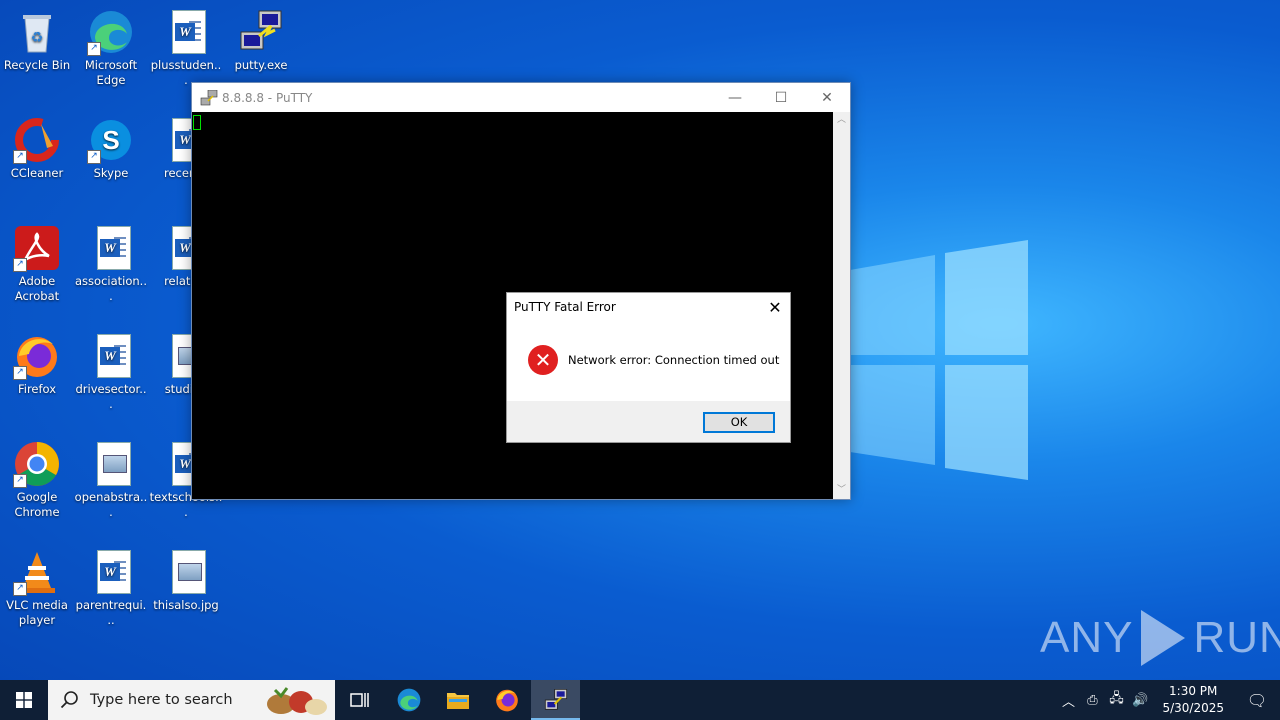  What do you see at coordinates (739, 422) in the screenshot?
I see `ok-button: OK` at bounding box center [739, 422].